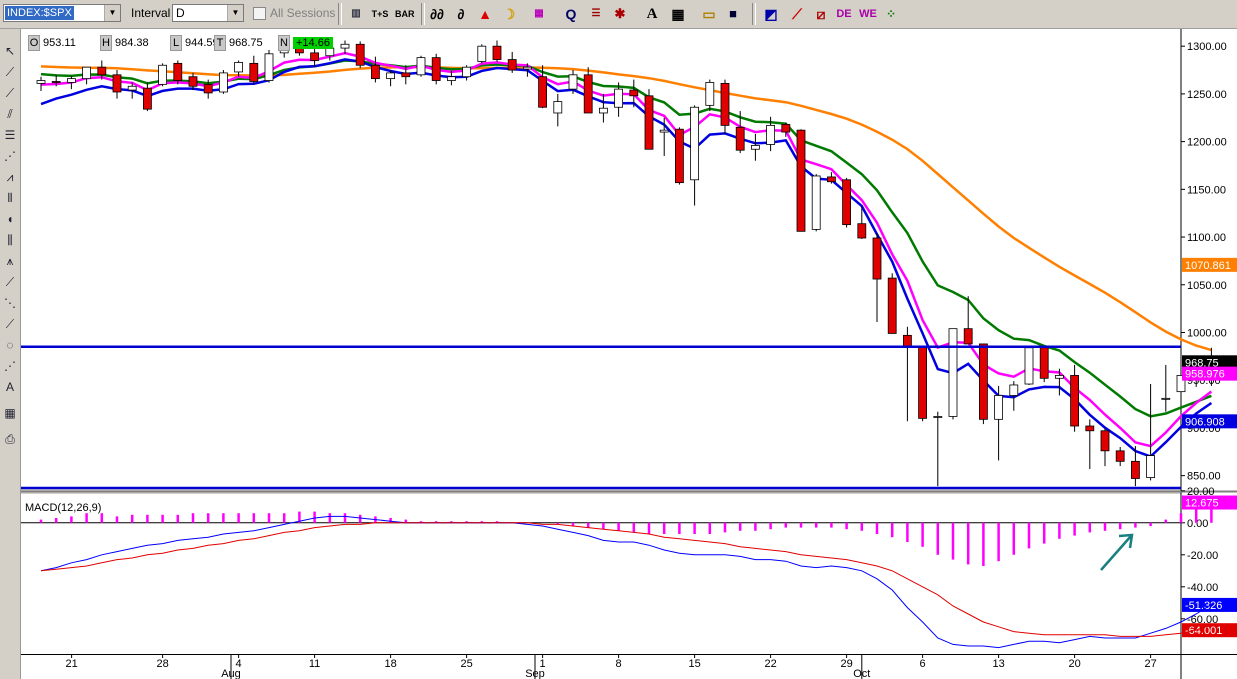  I want to click on bar-chart-icon: ▥, so click(356, 14).